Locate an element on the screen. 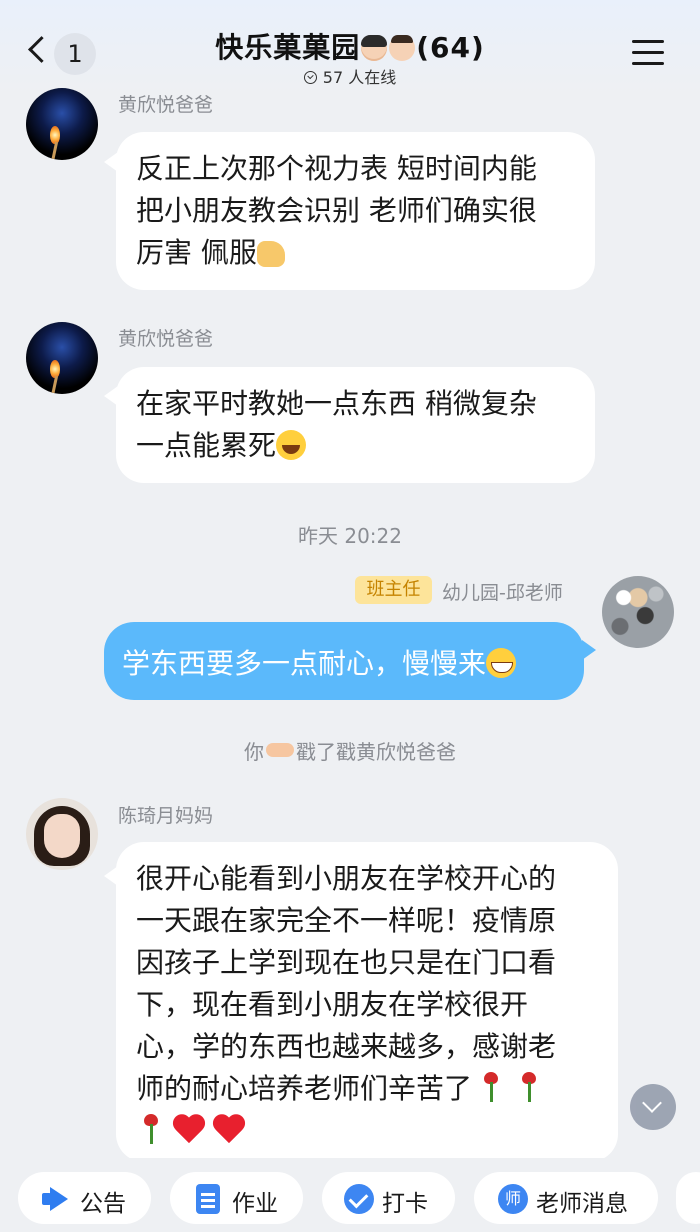 This screenshot has width=700, height=1232. message-line: 一点能累死 is located at coordinates (206, 445).